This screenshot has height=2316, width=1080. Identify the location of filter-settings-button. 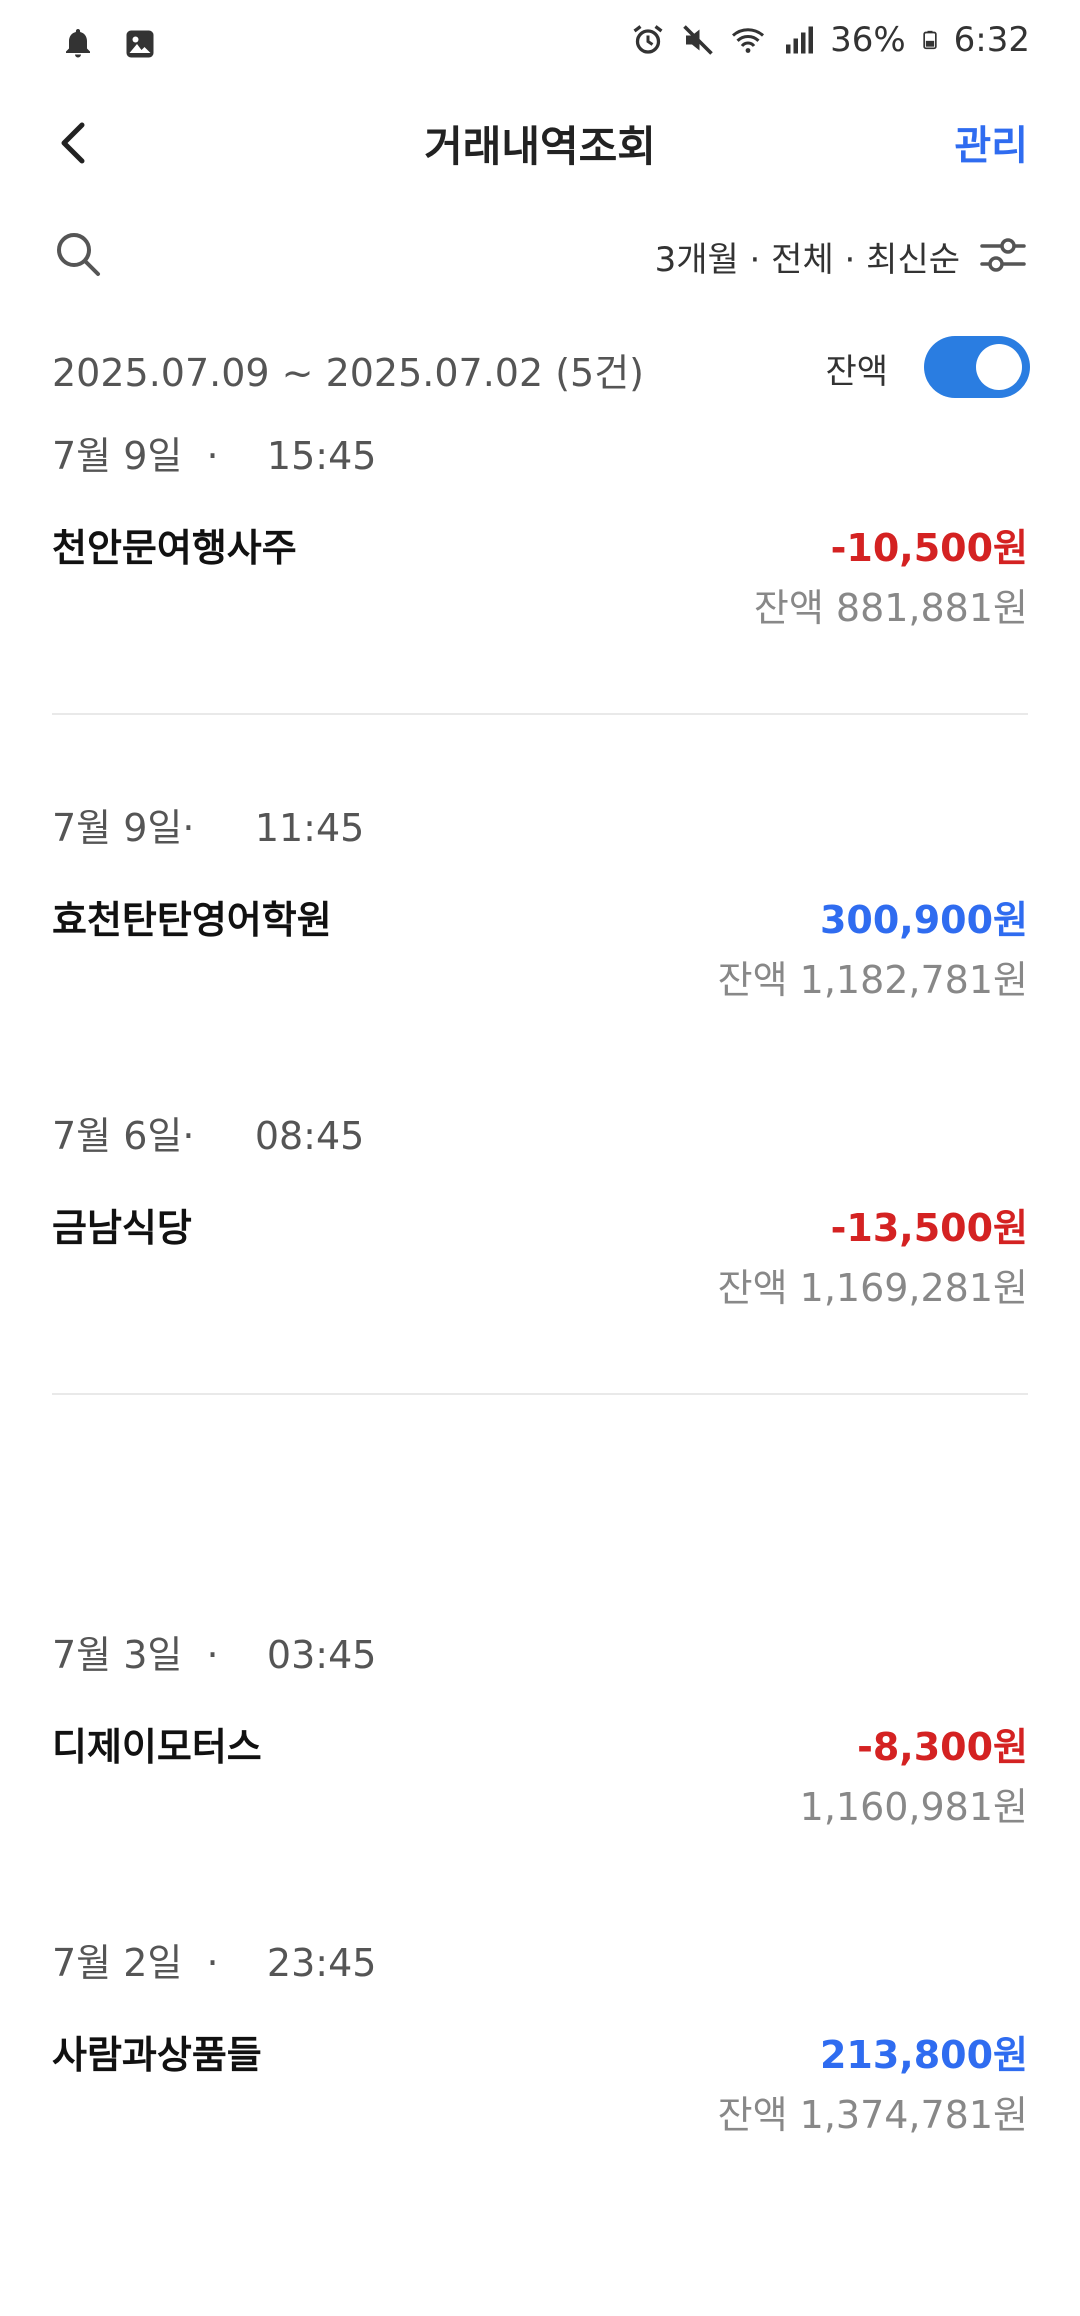
(1003, 255).